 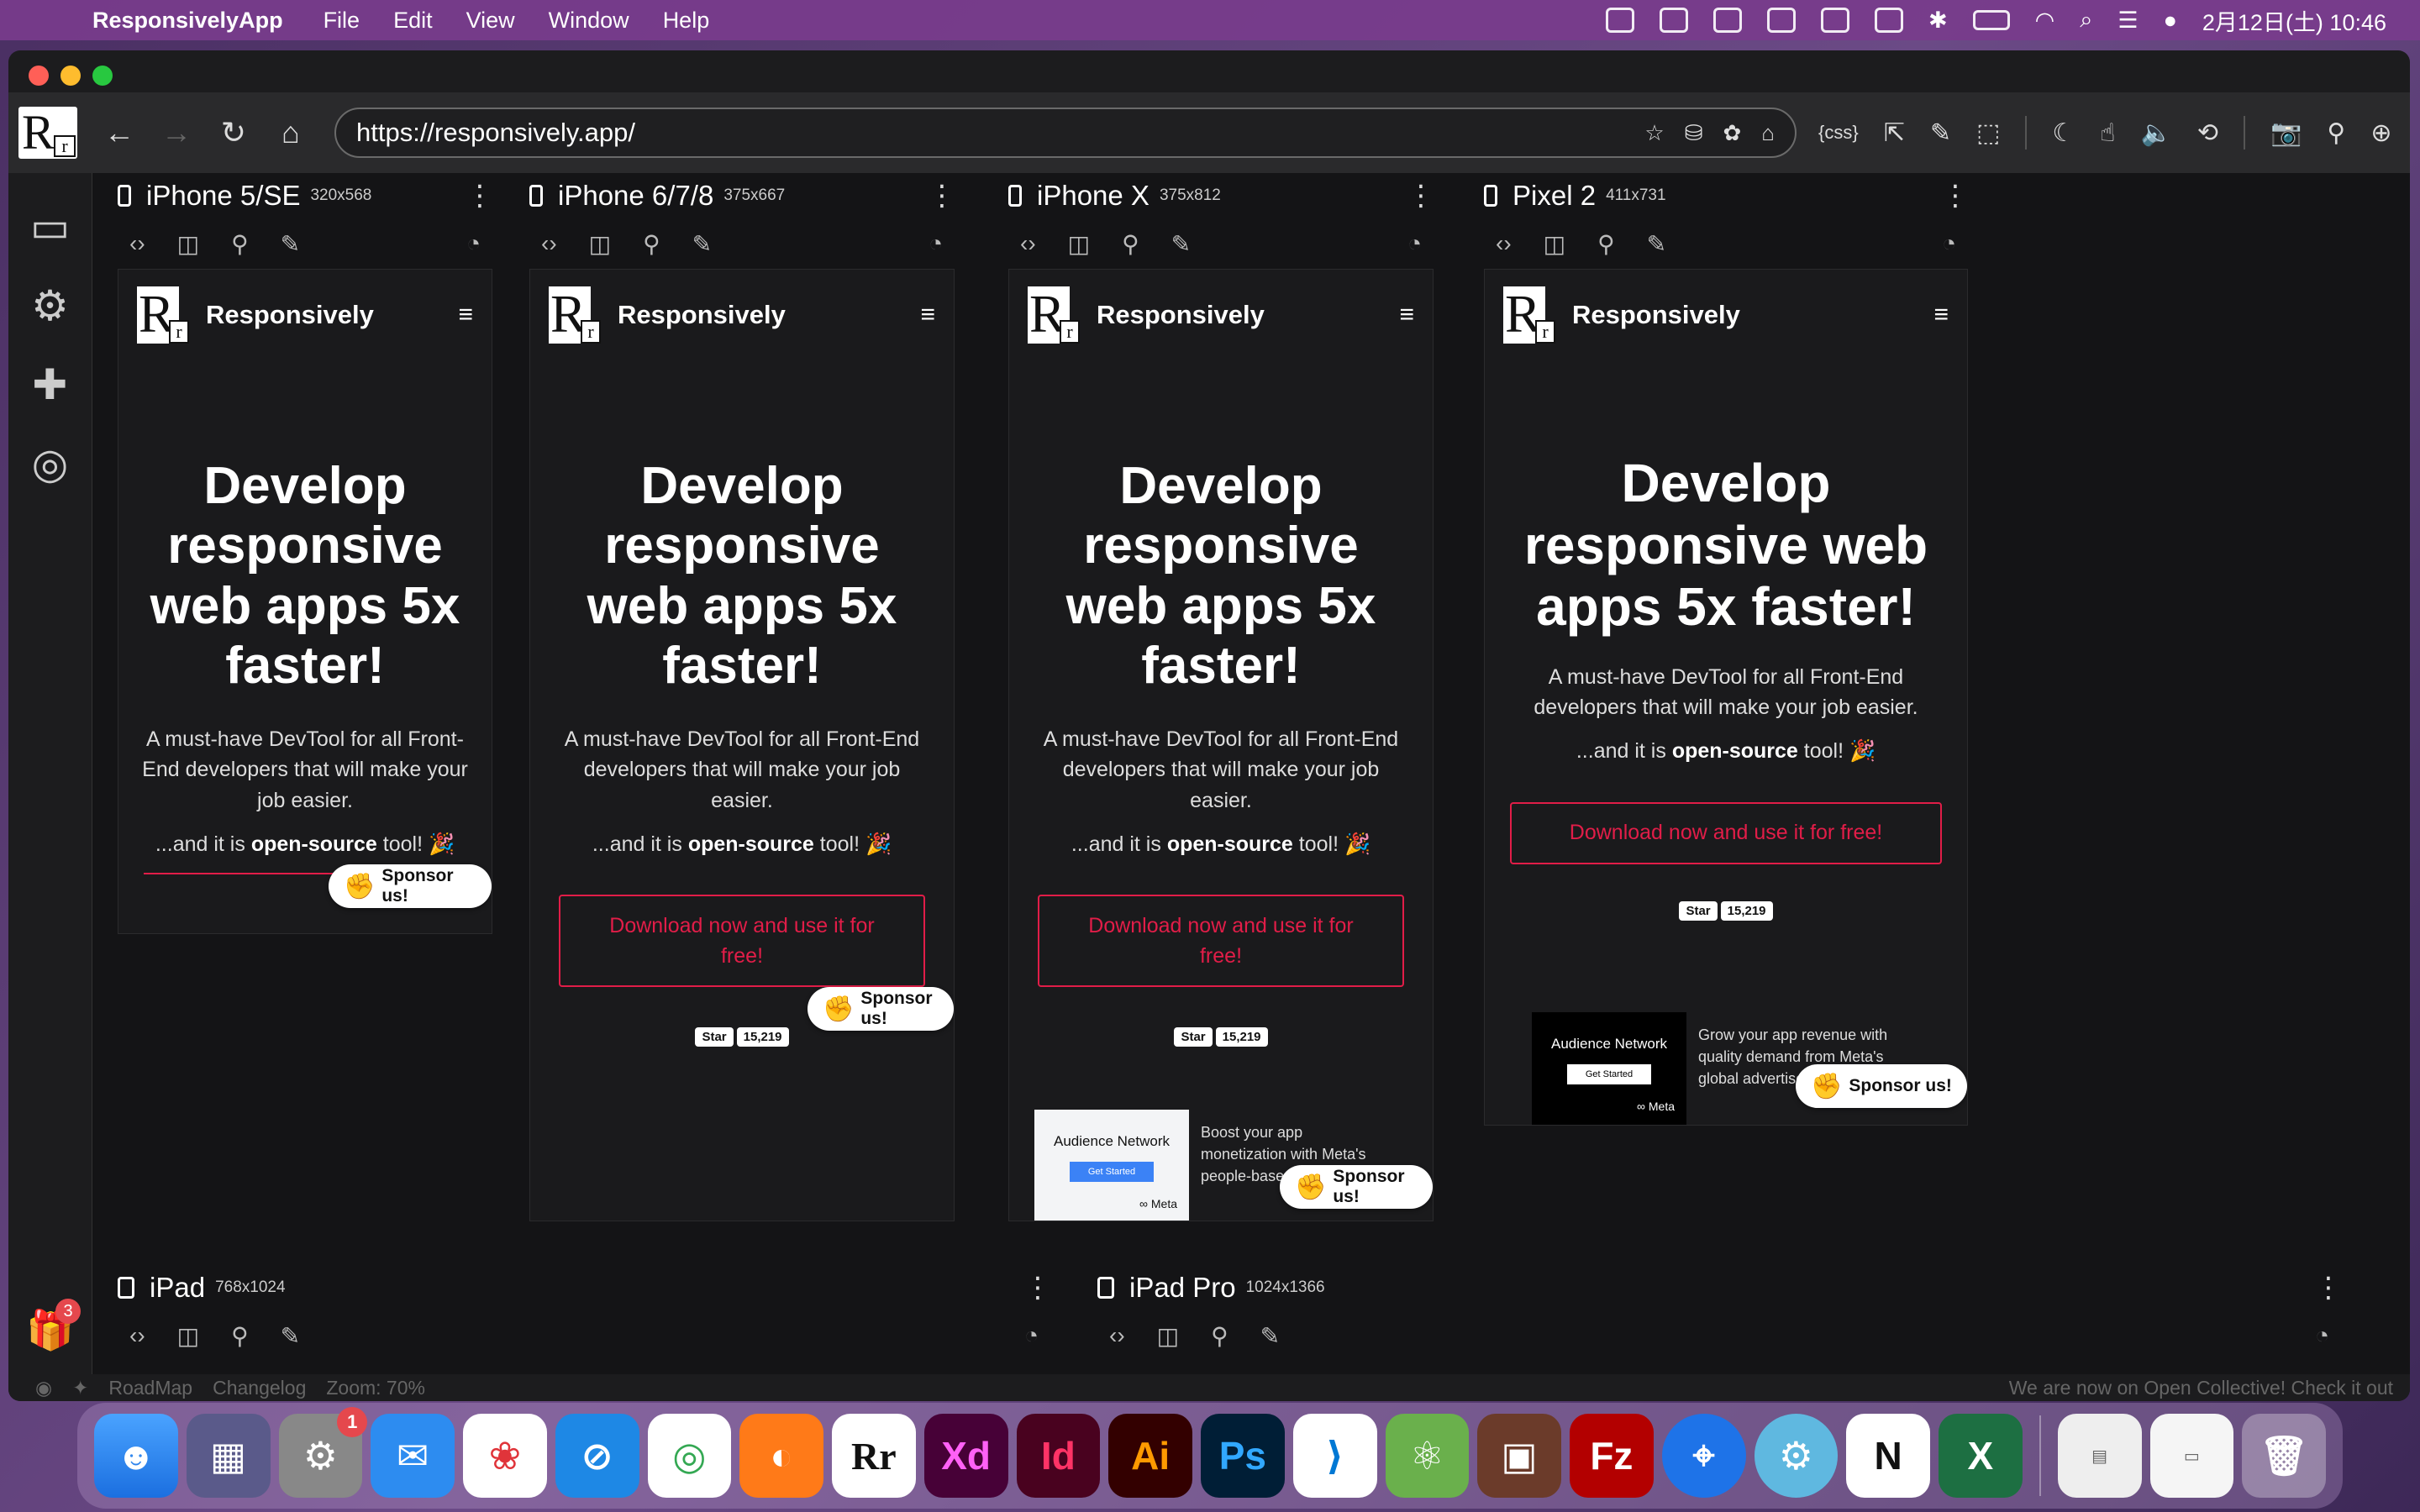 What do you see at coordinates (589, 21) in the screenshot?
I see `menu-window: Window` at bounding box center [589, 21].